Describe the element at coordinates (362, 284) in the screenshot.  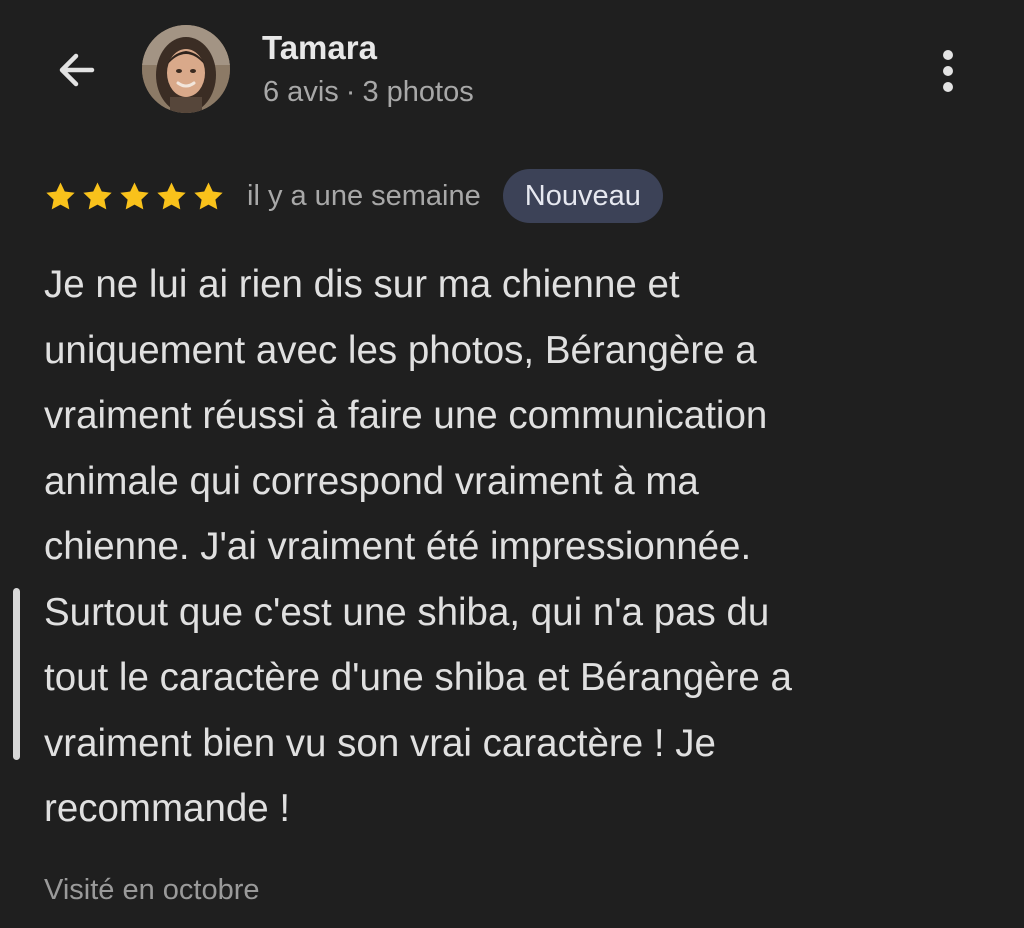
I see `review-text-line: Je ne lui ai rien dis sur ma chienne et` at that location.